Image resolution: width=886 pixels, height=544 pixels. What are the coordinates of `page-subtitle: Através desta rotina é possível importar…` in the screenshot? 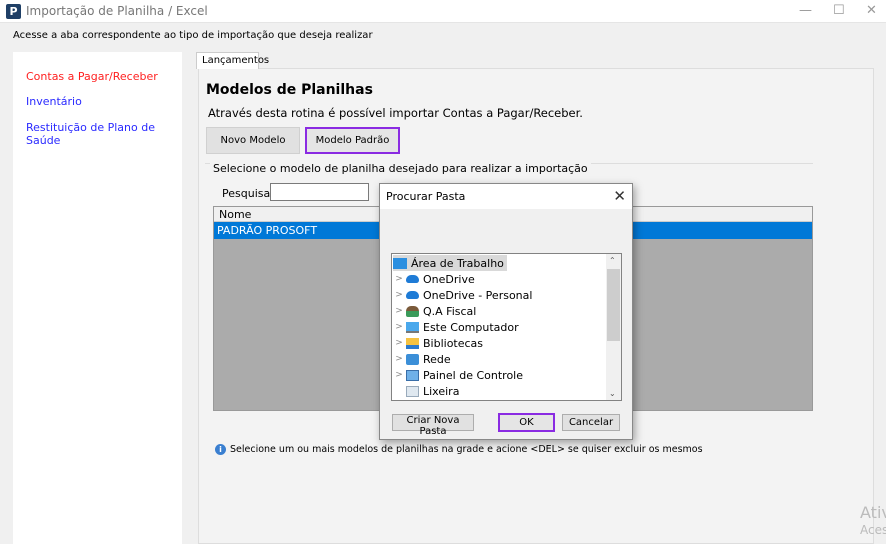 It's located at (395, 113).